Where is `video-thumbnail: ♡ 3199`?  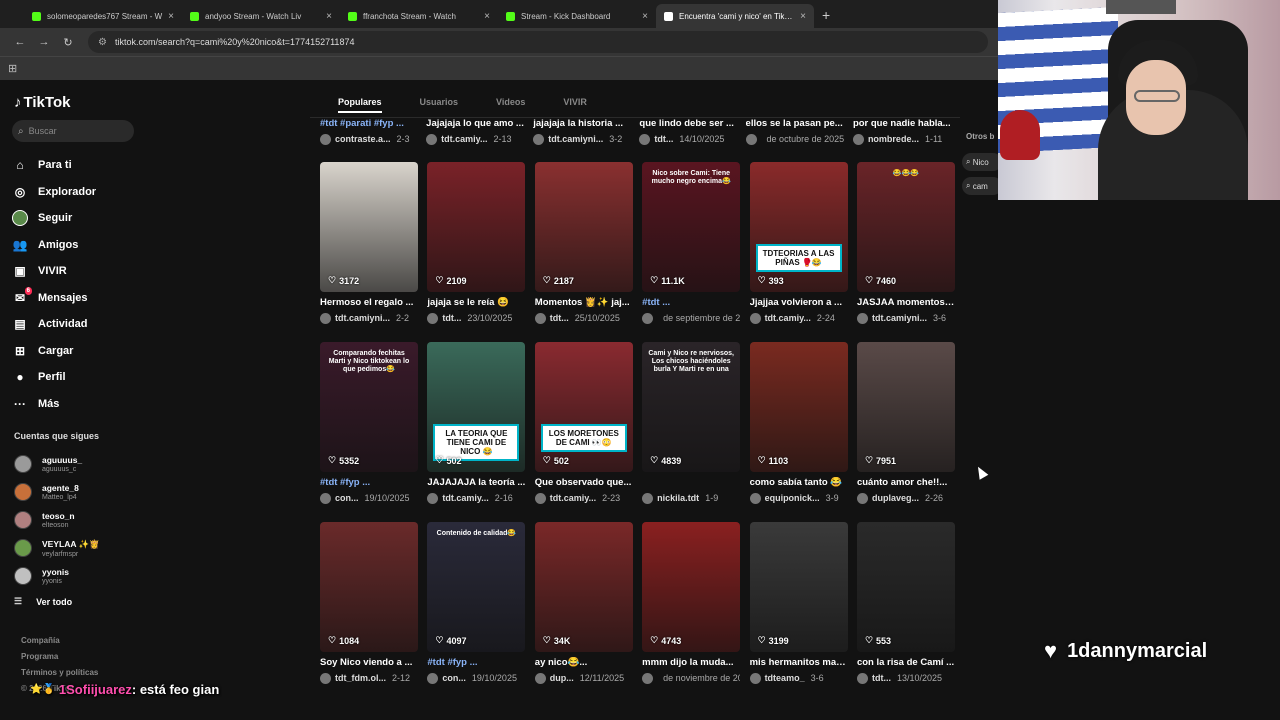 video-thumbnail: ♡ 3199 is located at coordinates (798, 587).